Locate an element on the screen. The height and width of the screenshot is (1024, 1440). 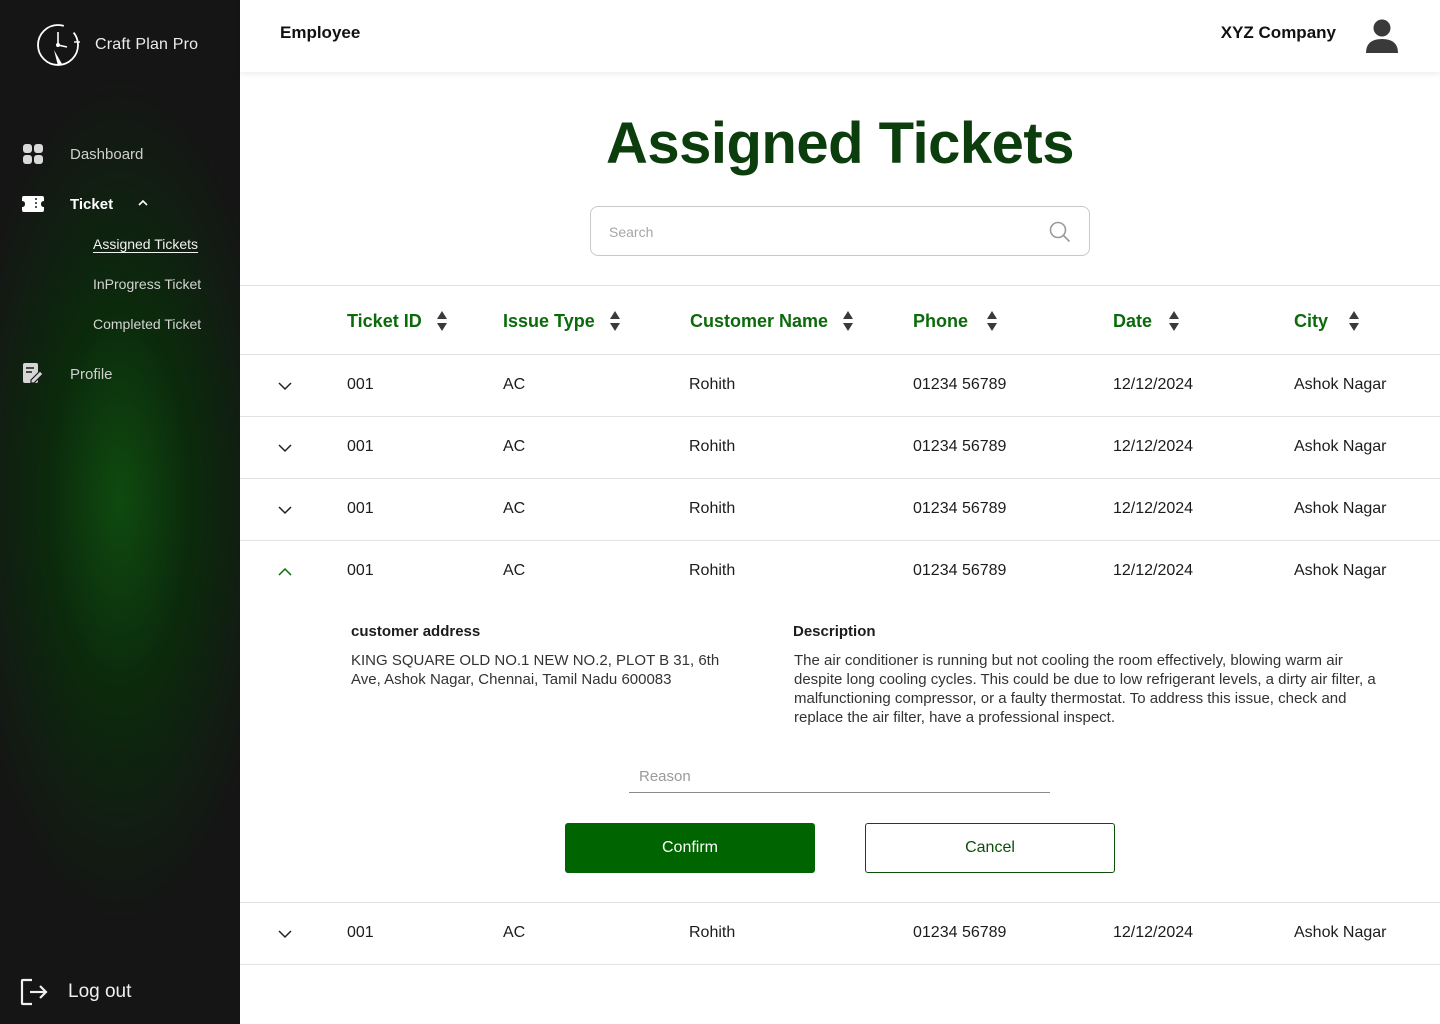
column-header-label: Date is located at coordinates (1133, 320).